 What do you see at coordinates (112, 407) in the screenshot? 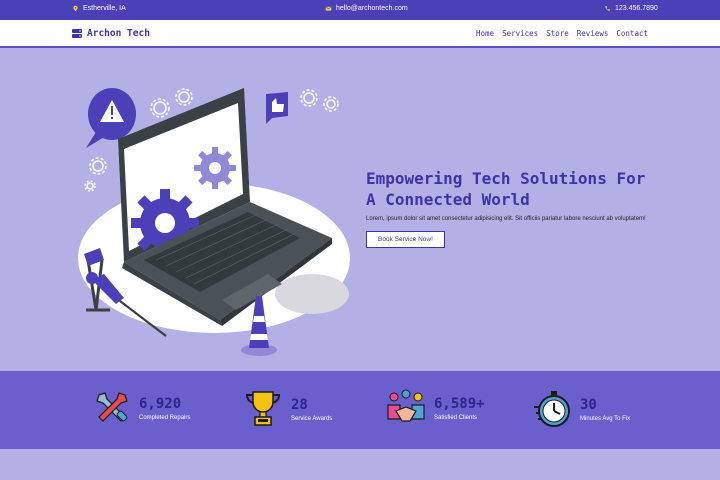
I see `tools-icon` at bounding box center [112, 407].